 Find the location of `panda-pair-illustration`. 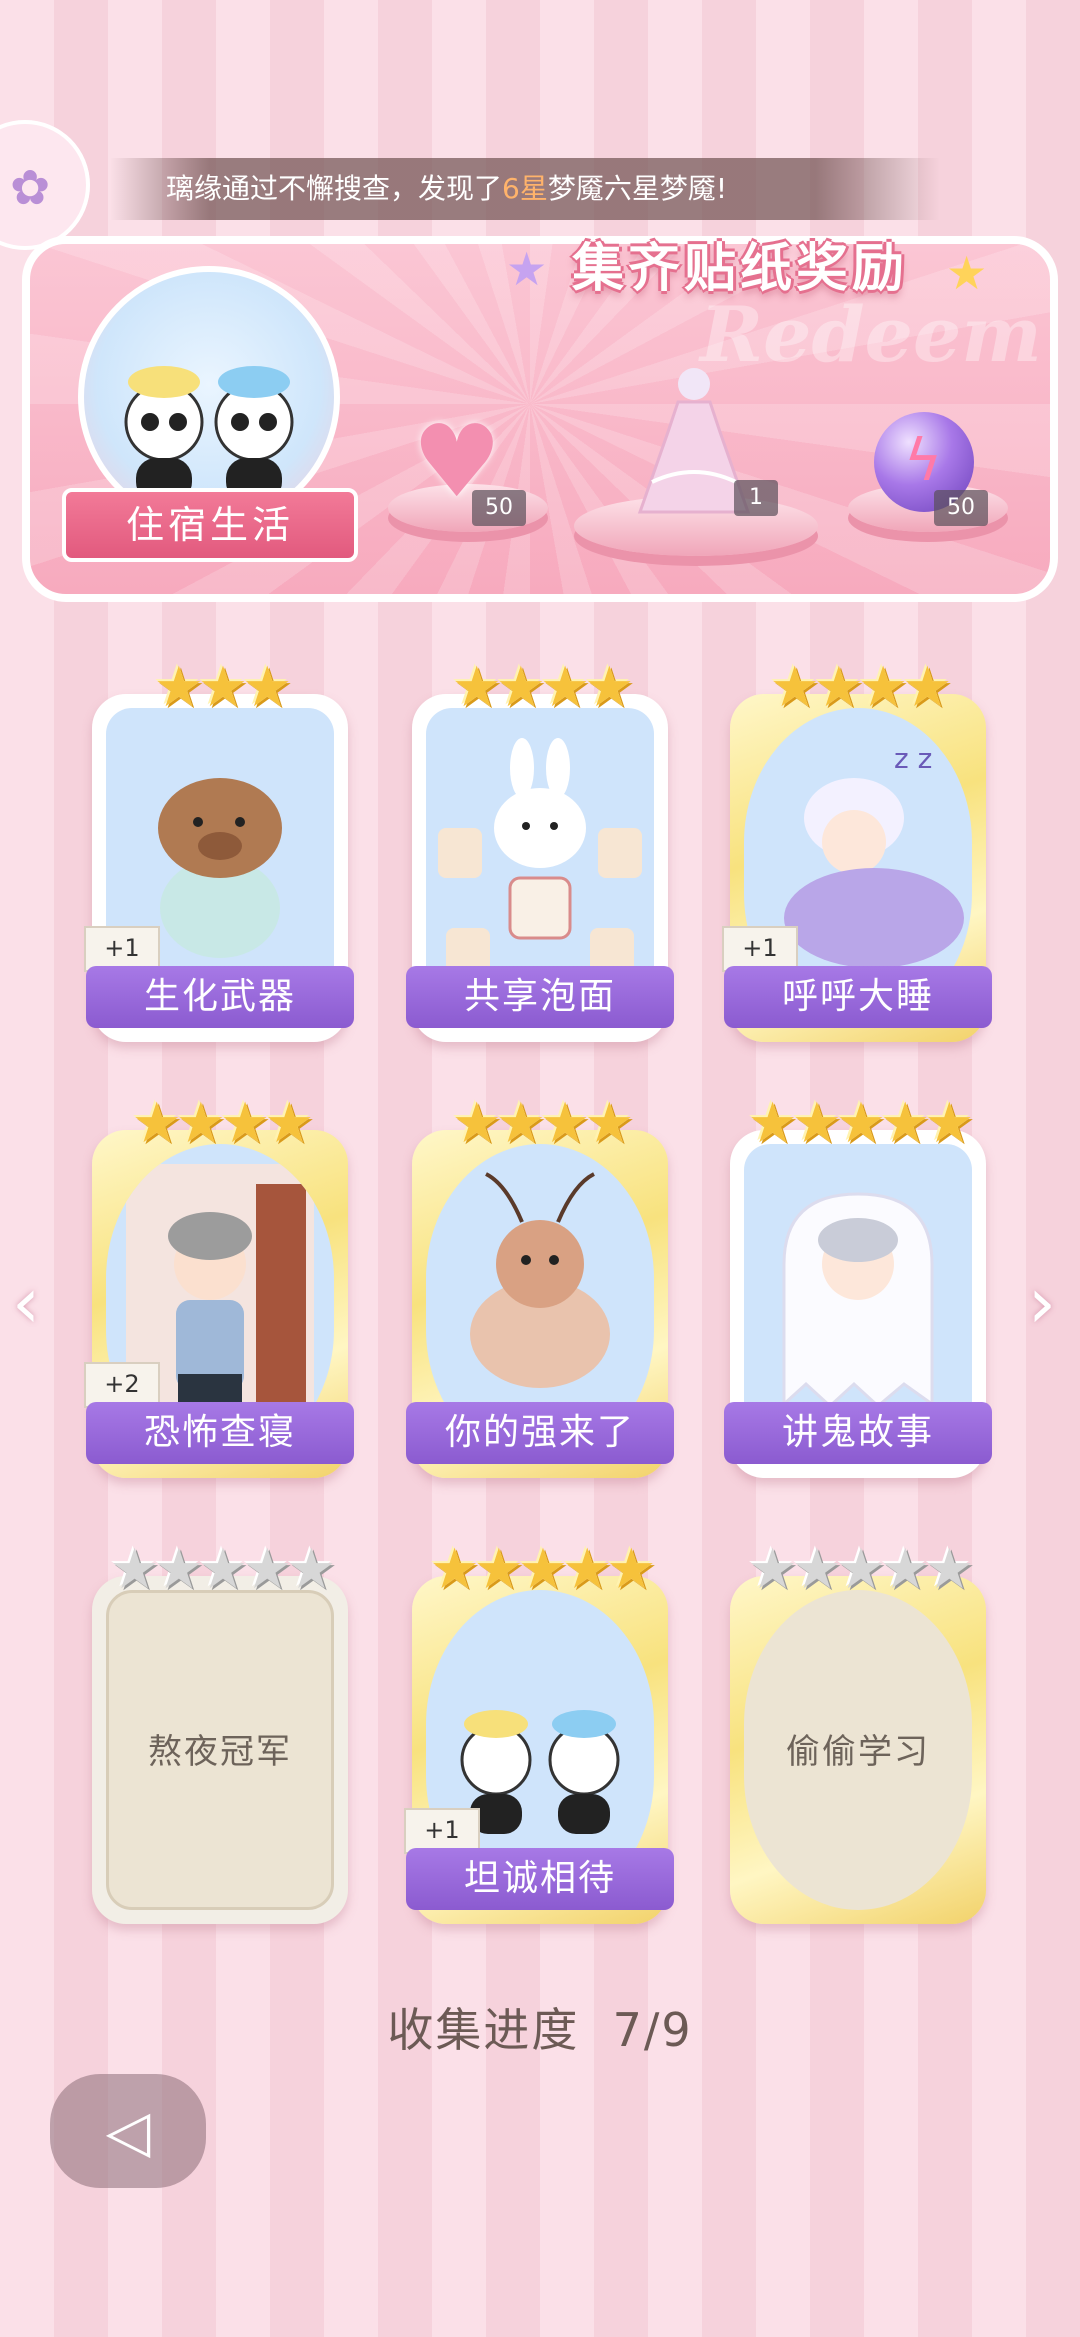

panda-pair-illustration is located at coordinates (209, 434).